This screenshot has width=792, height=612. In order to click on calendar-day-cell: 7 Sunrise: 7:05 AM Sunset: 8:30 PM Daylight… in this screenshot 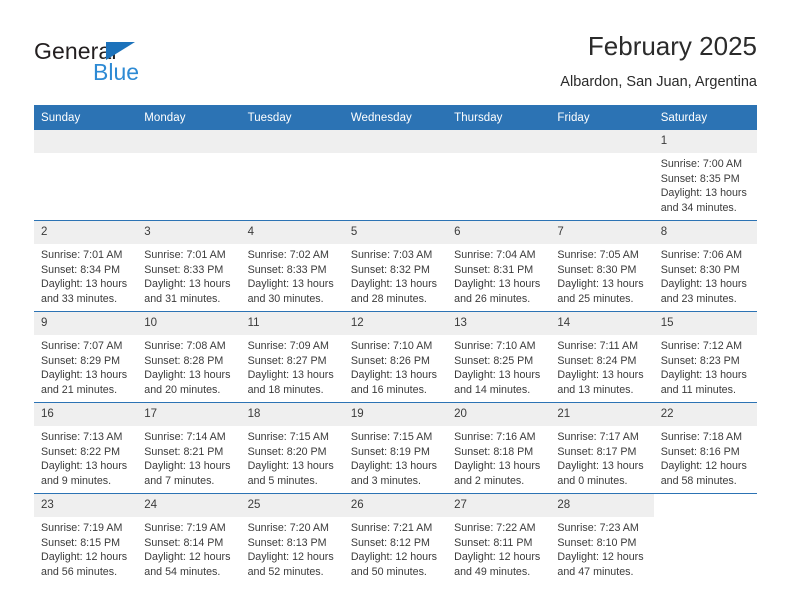, I will do `click(602, 266)`.